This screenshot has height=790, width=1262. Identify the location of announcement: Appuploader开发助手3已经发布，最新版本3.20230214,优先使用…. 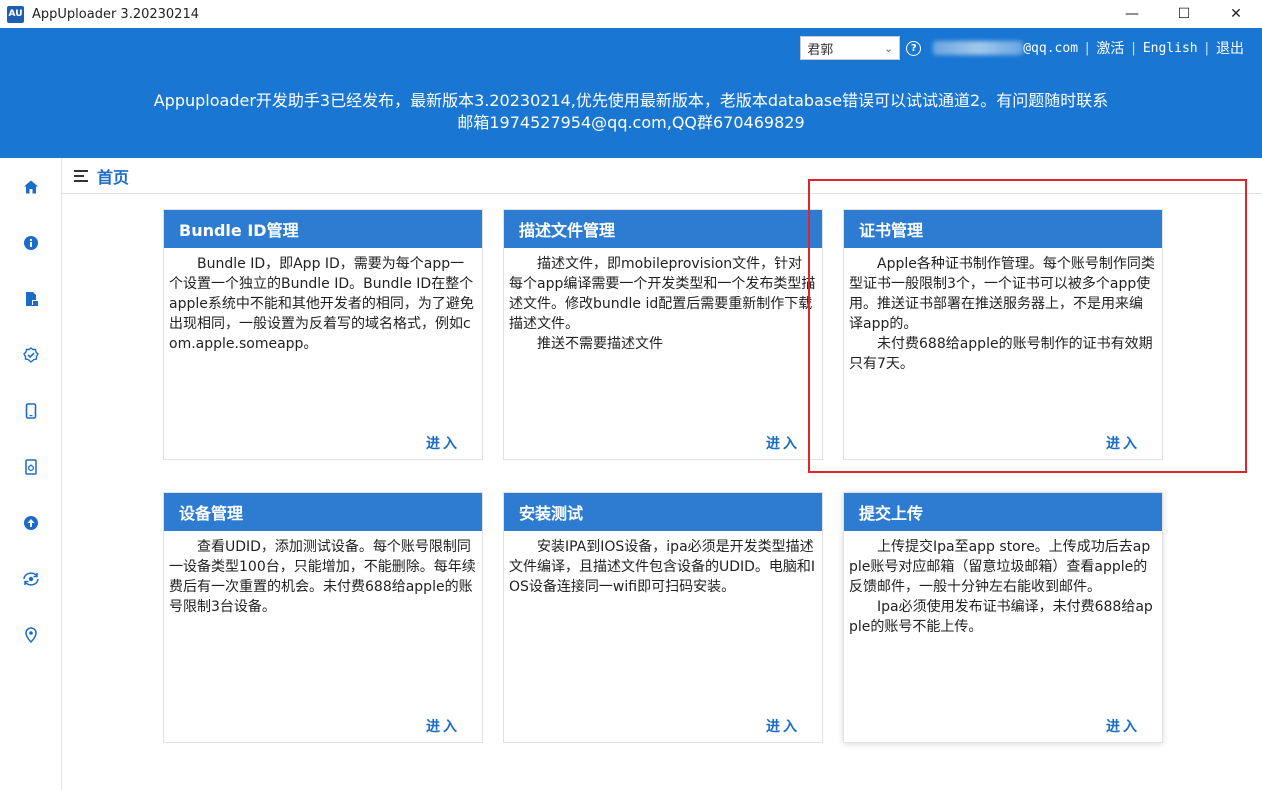
(631, 112).